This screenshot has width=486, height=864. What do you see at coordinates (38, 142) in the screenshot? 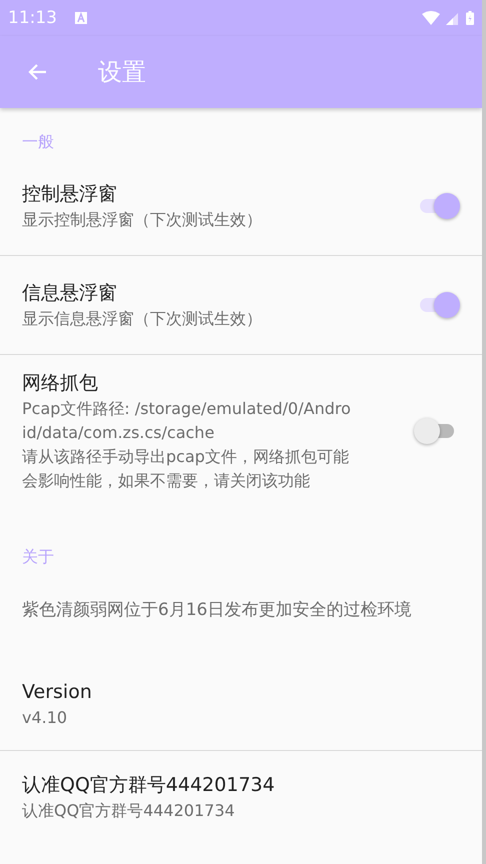
I see `section-header: 一般` at bounding box center [38, 142].